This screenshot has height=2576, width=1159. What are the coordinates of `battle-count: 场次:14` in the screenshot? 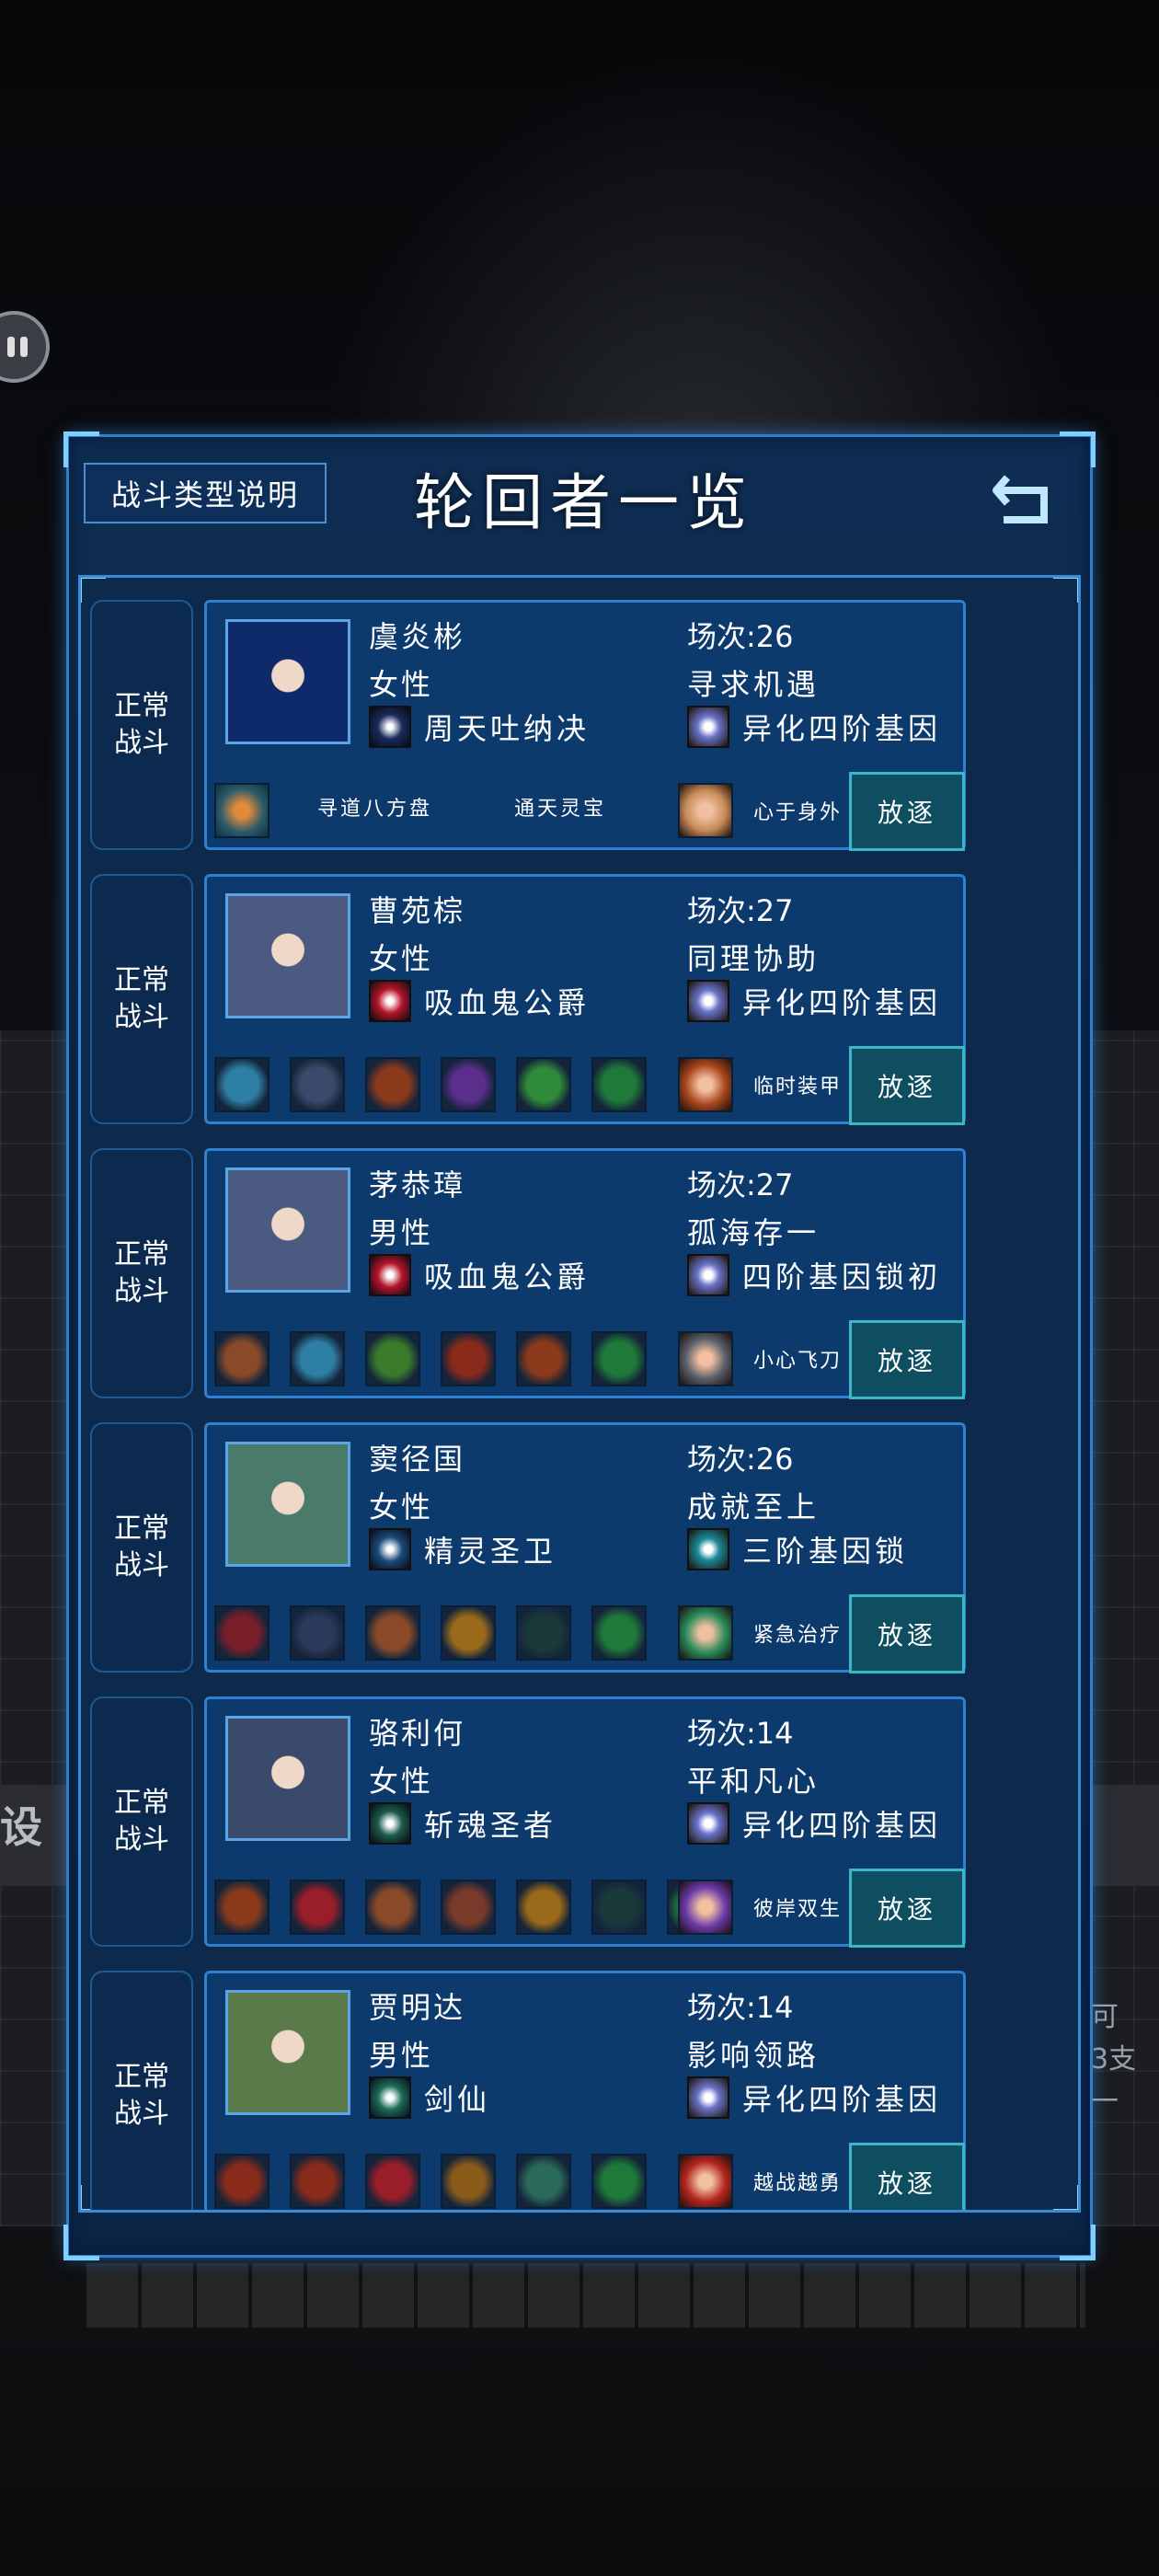 It's located at (740, 2007).